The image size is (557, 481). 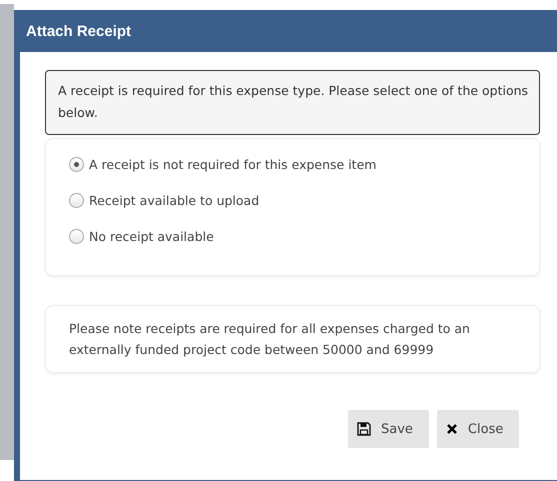 I want to click on option-label: Receipt available to upload, so click(x=174, y=200).